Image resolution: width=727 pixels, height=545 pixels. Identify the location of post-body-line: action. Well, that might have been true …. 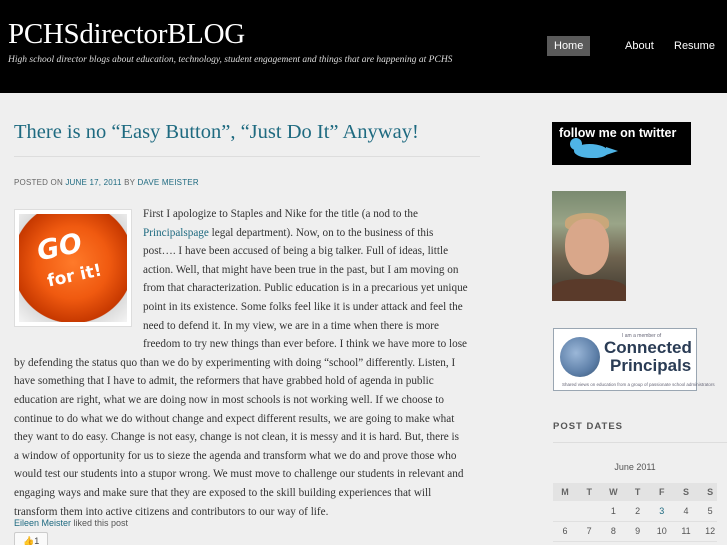
(301, 269).